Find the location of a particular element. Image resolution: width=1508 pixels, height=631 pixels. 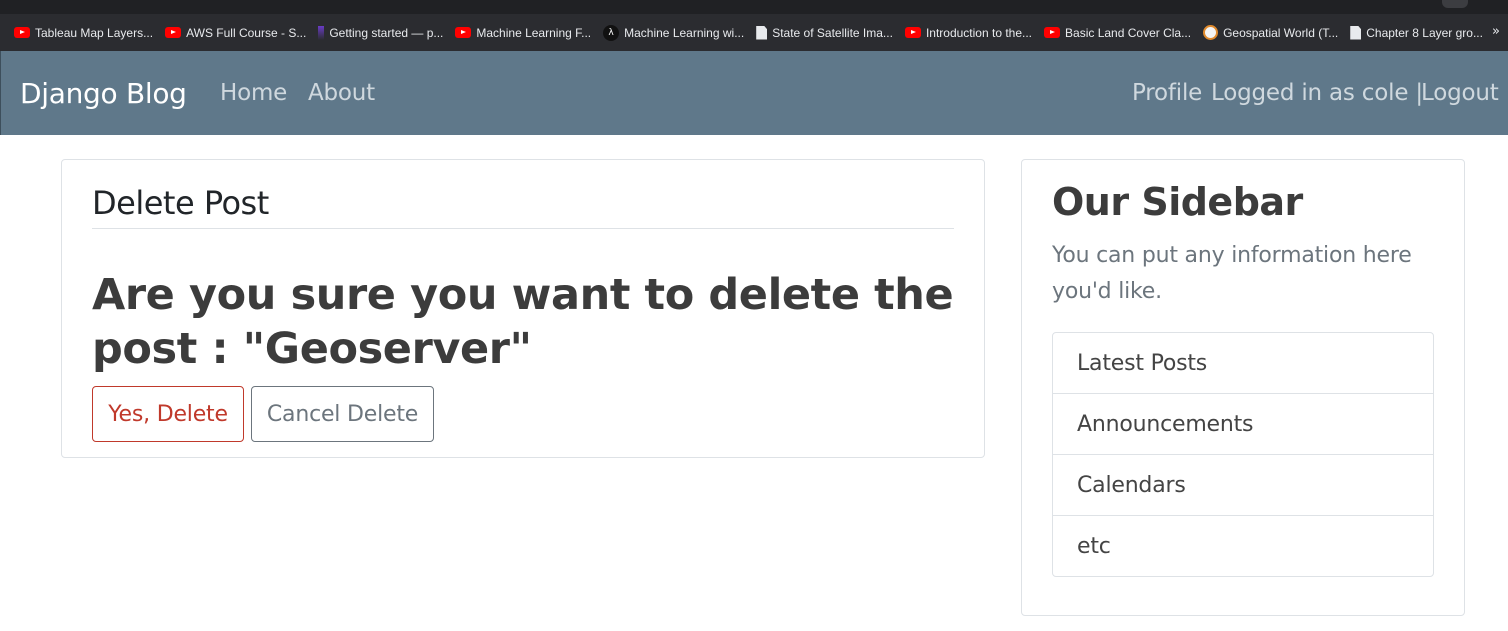

nav-logout-link: Logout is located at coordinates (1460, 93).